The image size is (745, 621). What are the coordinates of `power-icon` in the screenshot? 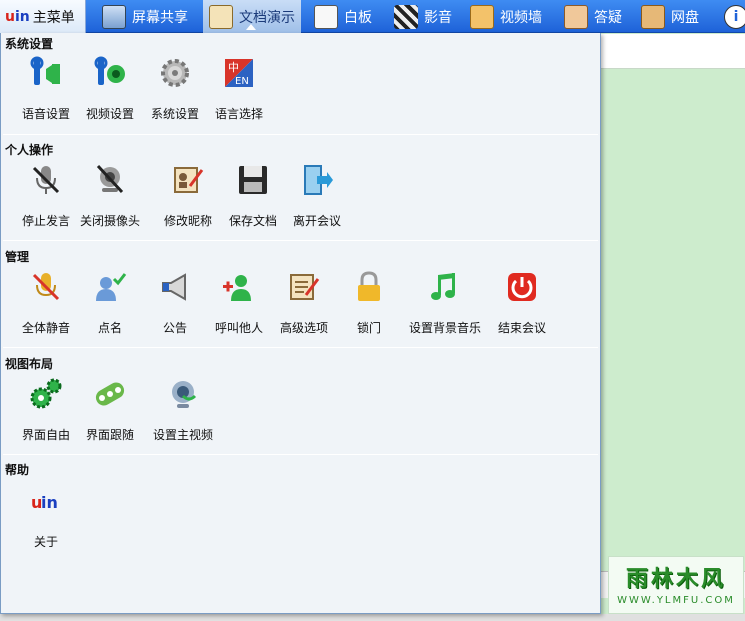 It's located at (522, 287).